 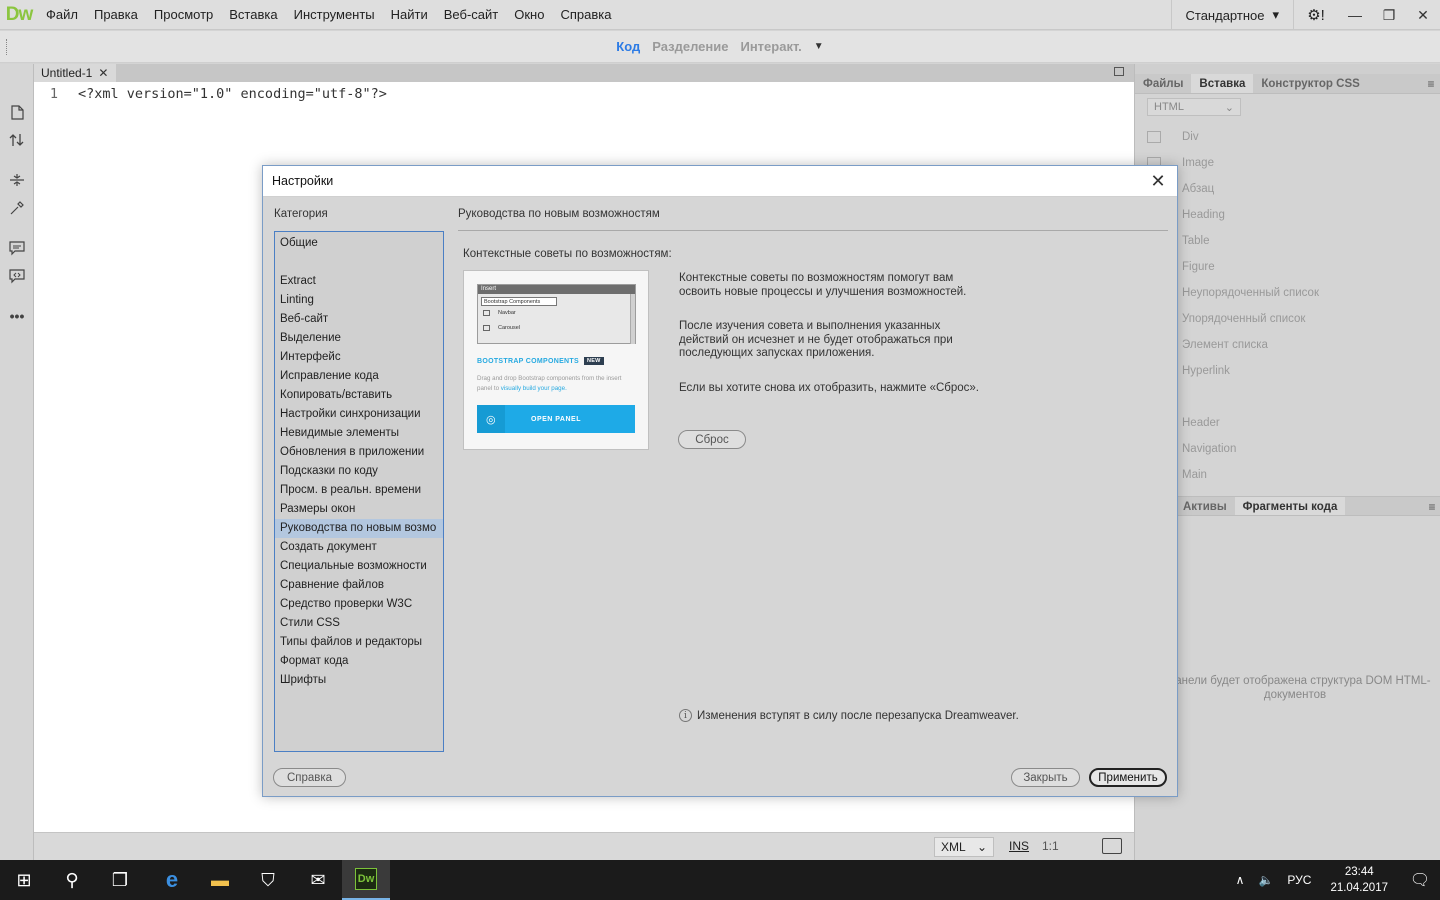 I want to click on close-window-button: ✕, so click(x=1423, y=15).